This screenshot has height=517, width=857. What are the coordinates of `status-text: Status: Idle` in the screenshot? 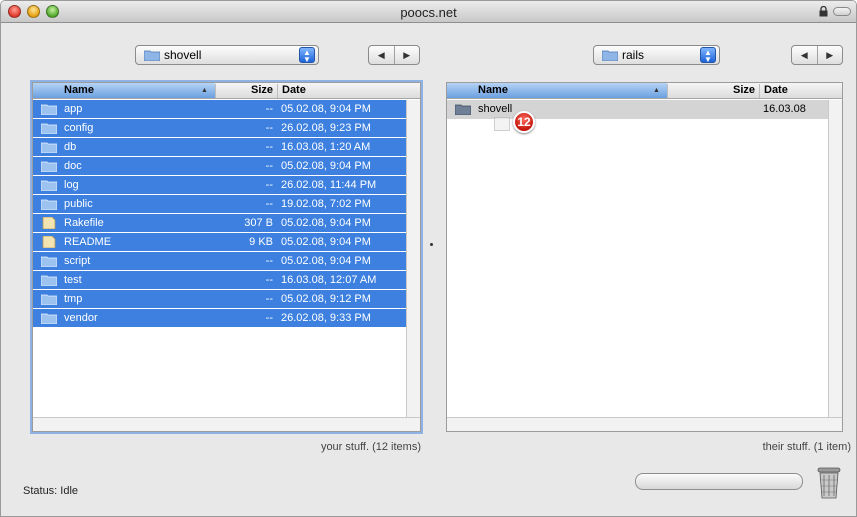 It's located at (51, 491).